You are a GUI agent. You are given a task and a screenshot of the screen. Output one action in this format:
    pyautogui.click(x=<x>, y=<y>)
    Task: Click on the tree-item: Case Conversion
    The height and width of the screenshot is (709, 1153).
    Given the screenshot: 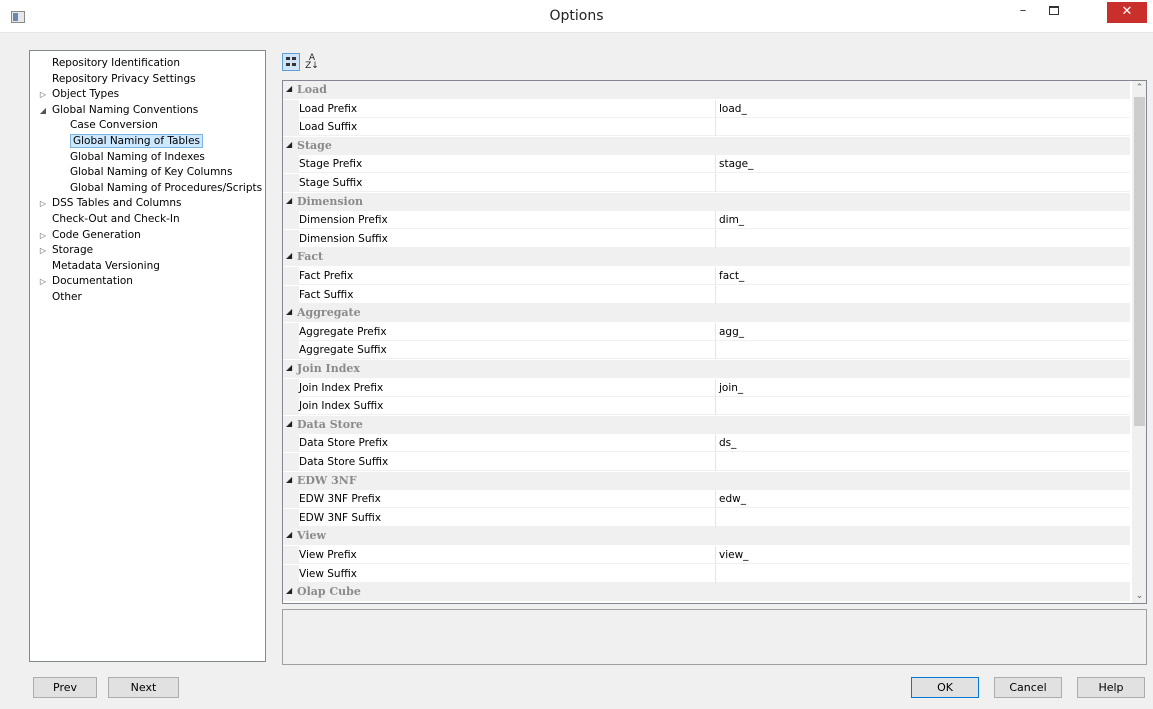 What is the action you would take?
    pyautogui.click(x=114, y=125)
    